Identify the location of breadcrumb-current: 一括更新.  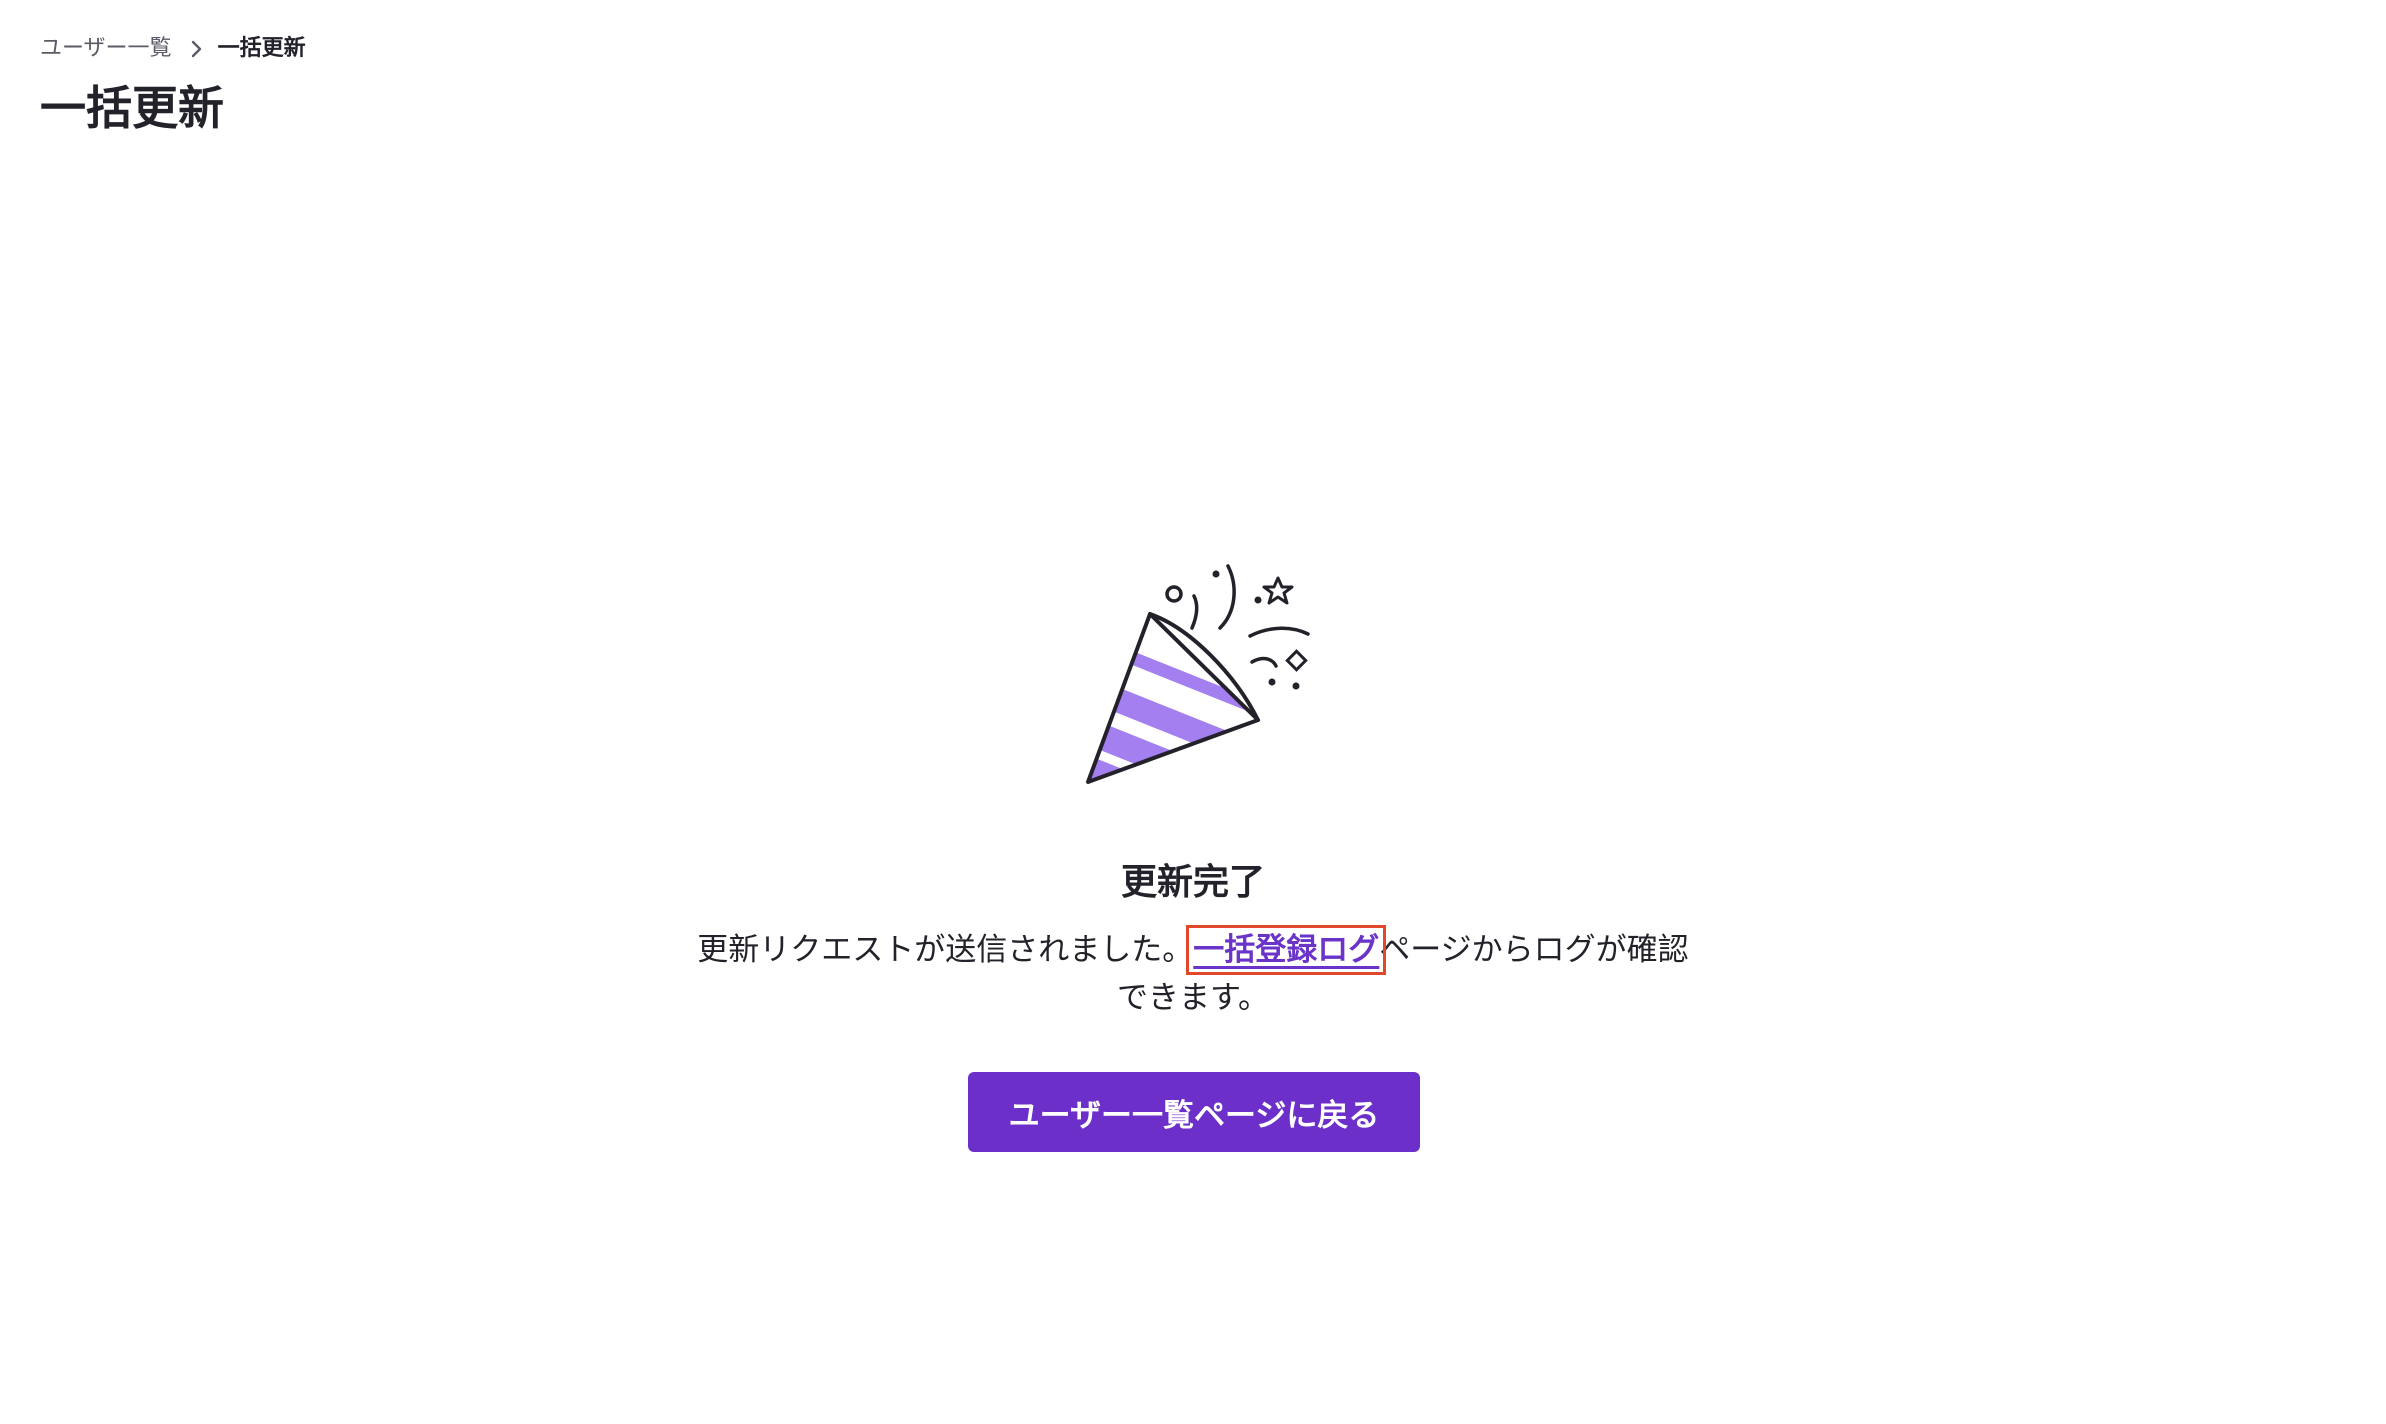
(261, 48).